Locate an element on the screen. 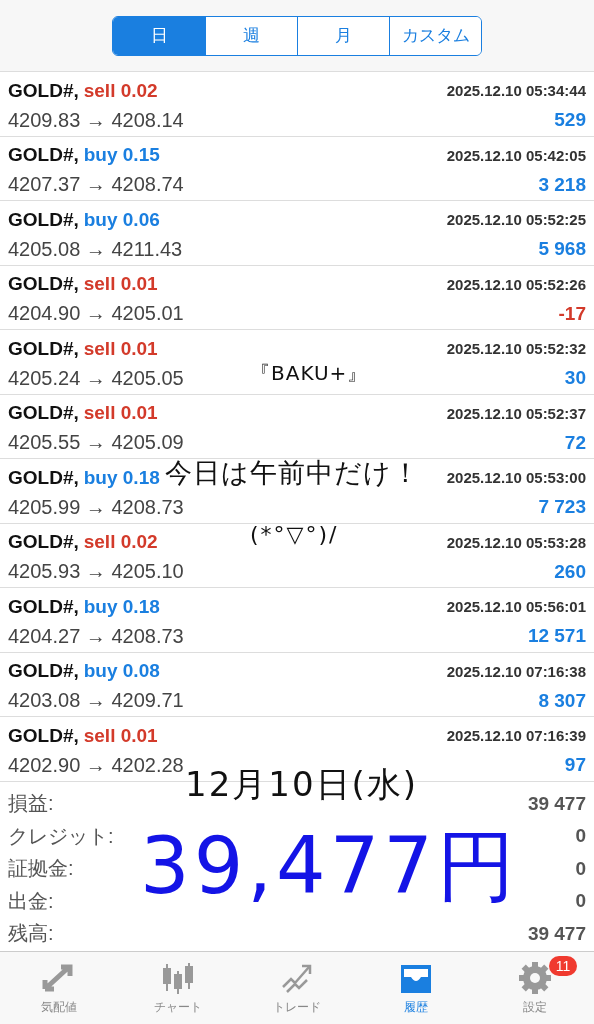 This screenshot has width=594, height=1024. nav-tab: 履歴 is located at coordinates (416, 988).